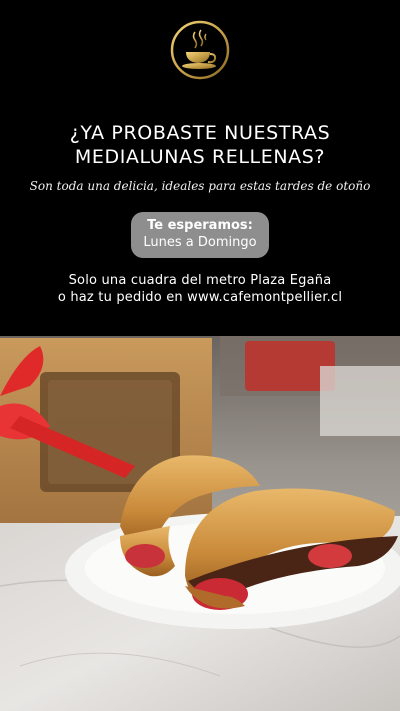 Image resolution: width=400 pixels, height=711 pixels. I want to click on location-line: Solo una cuadra del metro Plaza Egaña, so click(200, 280).